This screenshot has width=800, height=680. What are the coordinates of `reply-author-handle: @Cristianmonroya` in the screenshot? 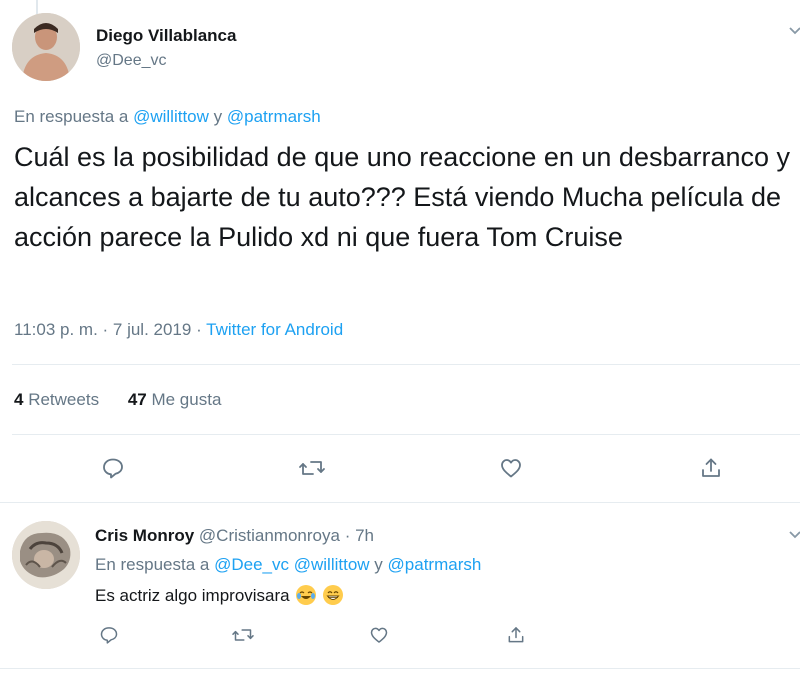 It's located at (269, 535).